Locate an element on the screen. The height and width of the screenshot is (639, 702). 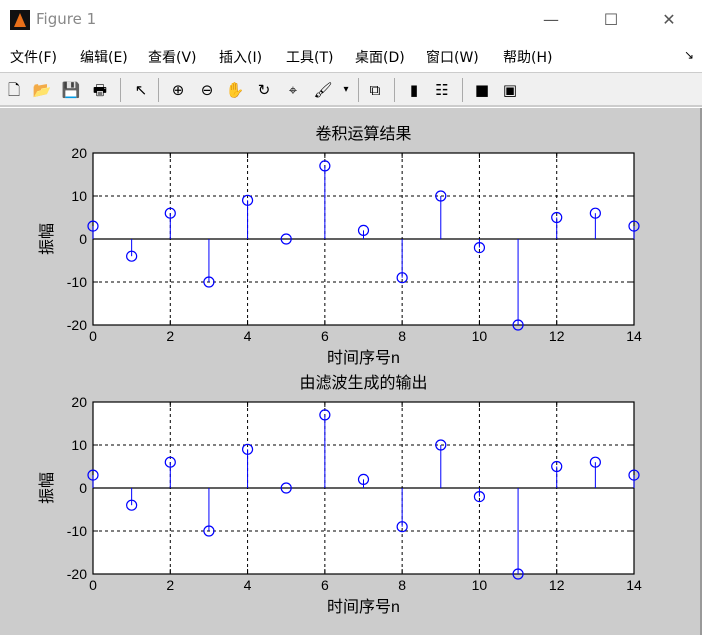
data-cursor-icon: ⌖ is located at coordinates (293, 90).